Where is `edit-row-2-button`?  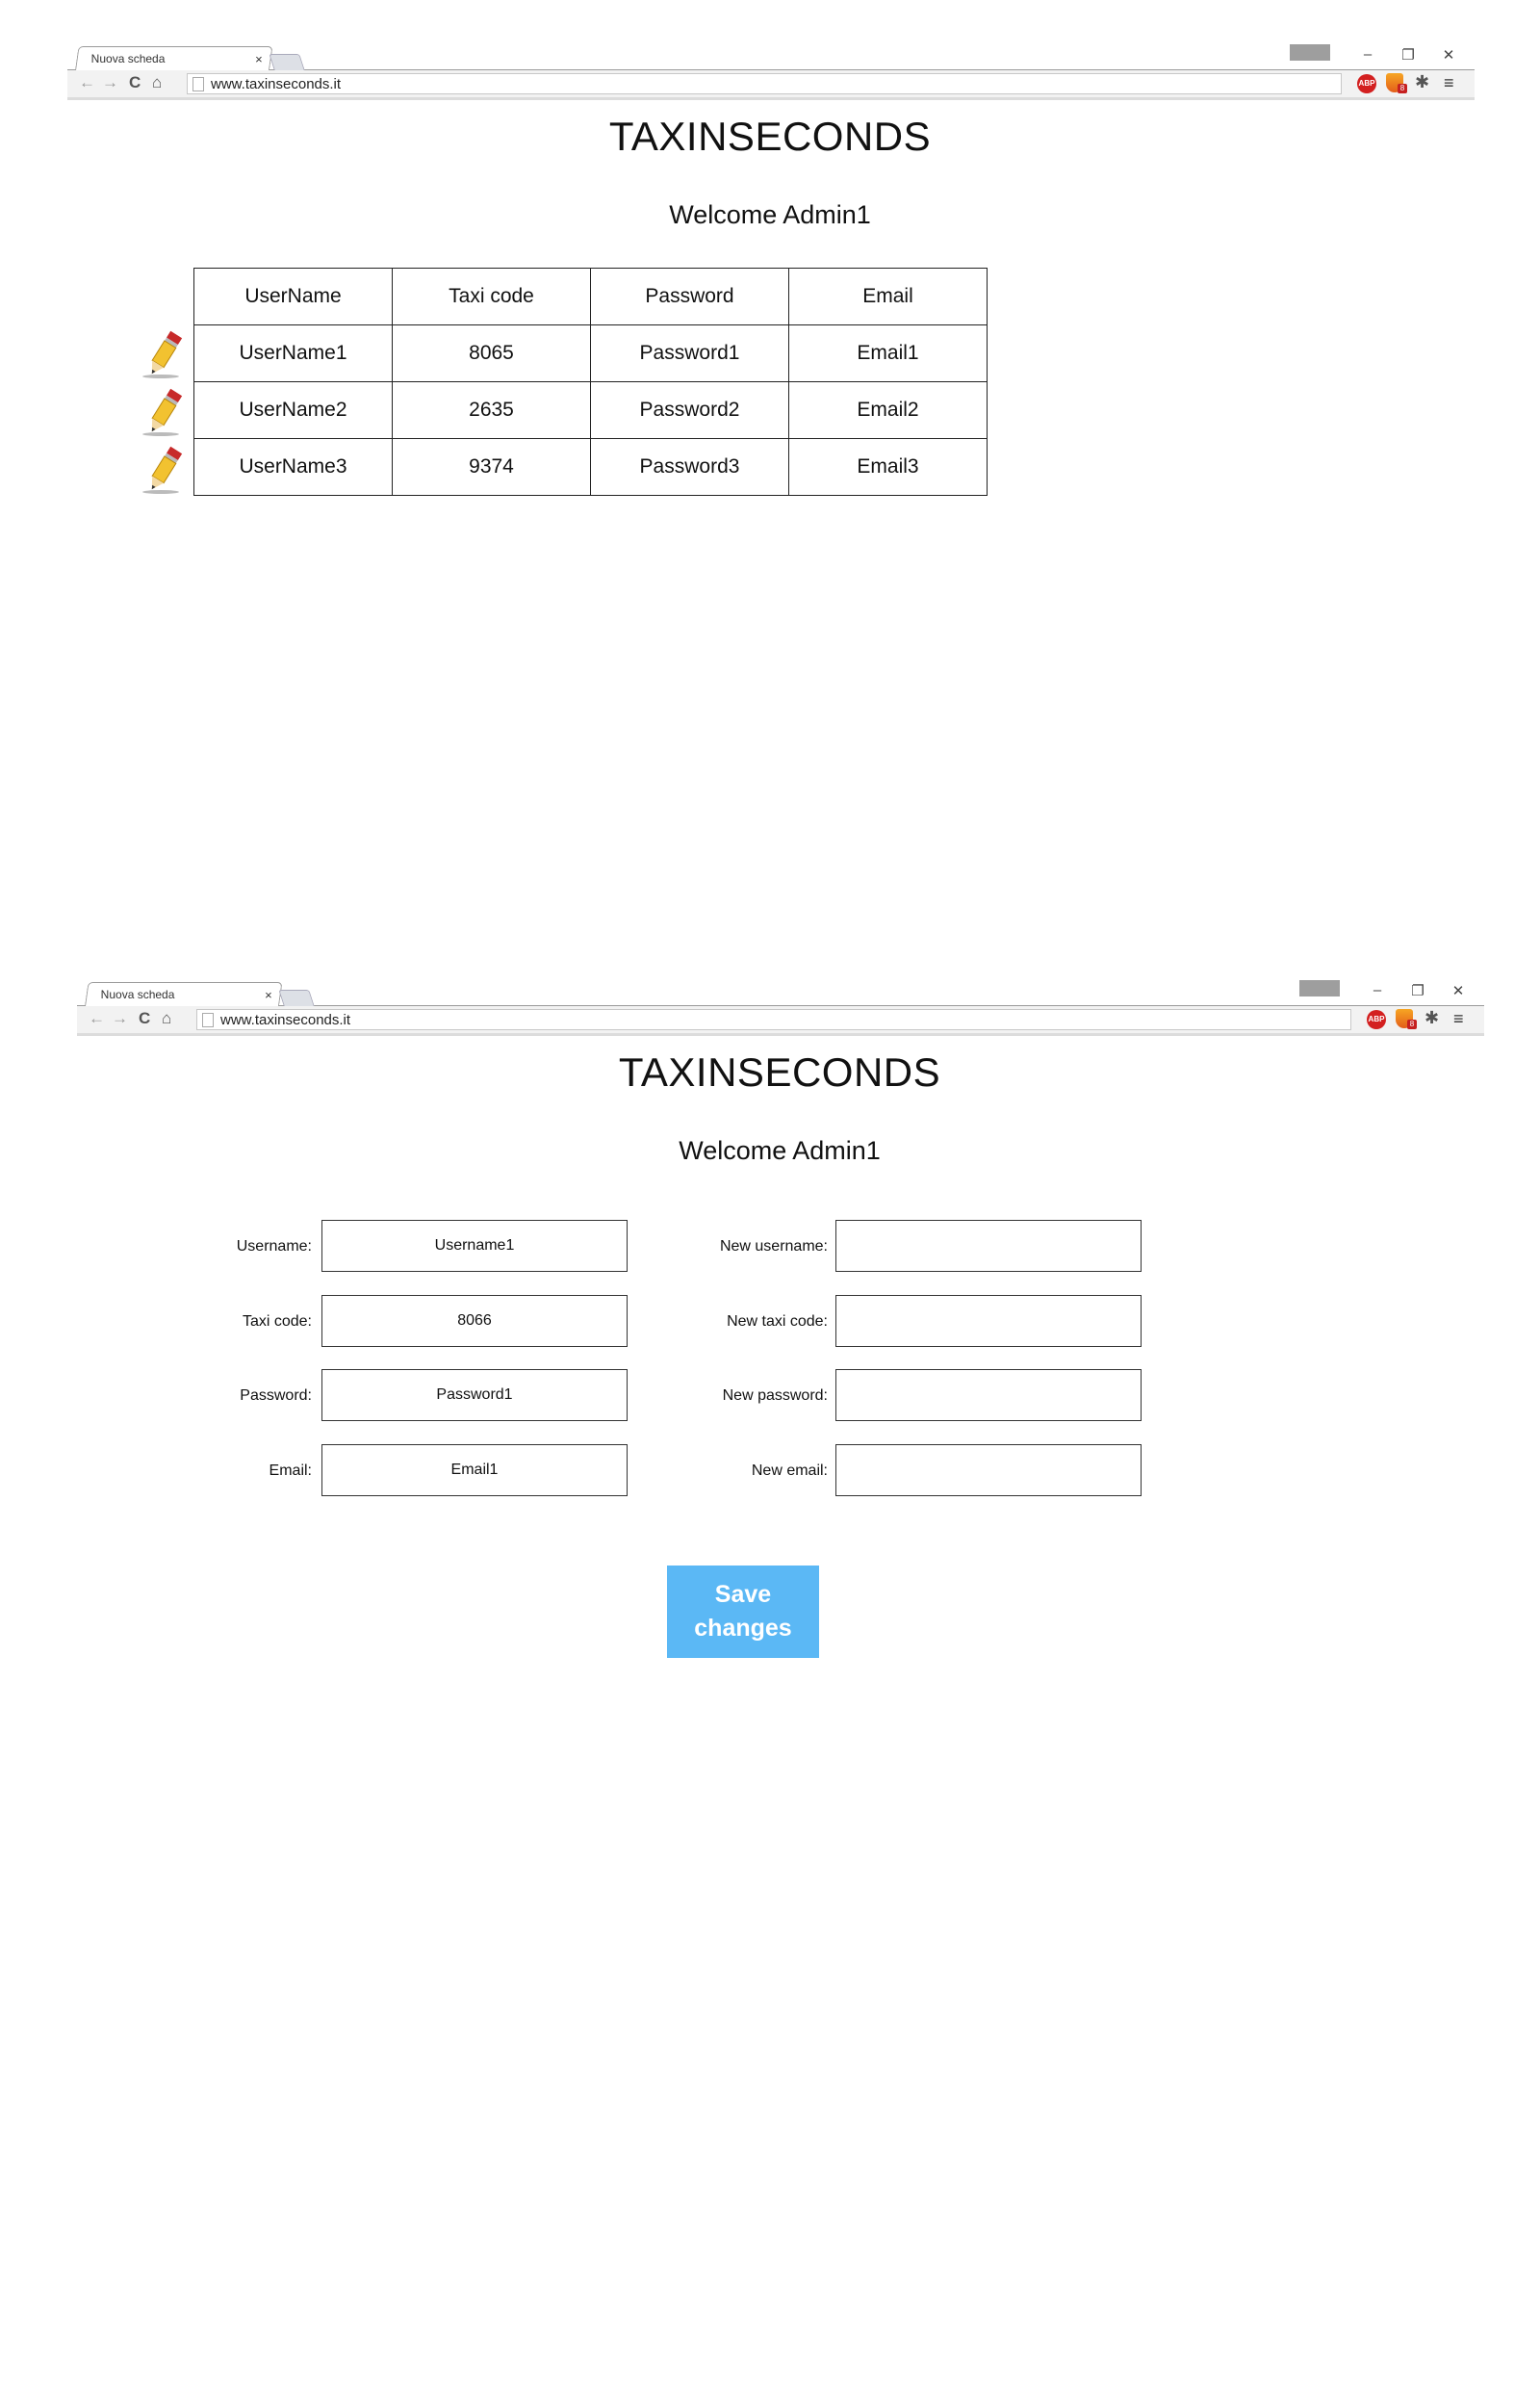 edit-row-2-button is located at coordinates (165, 410).